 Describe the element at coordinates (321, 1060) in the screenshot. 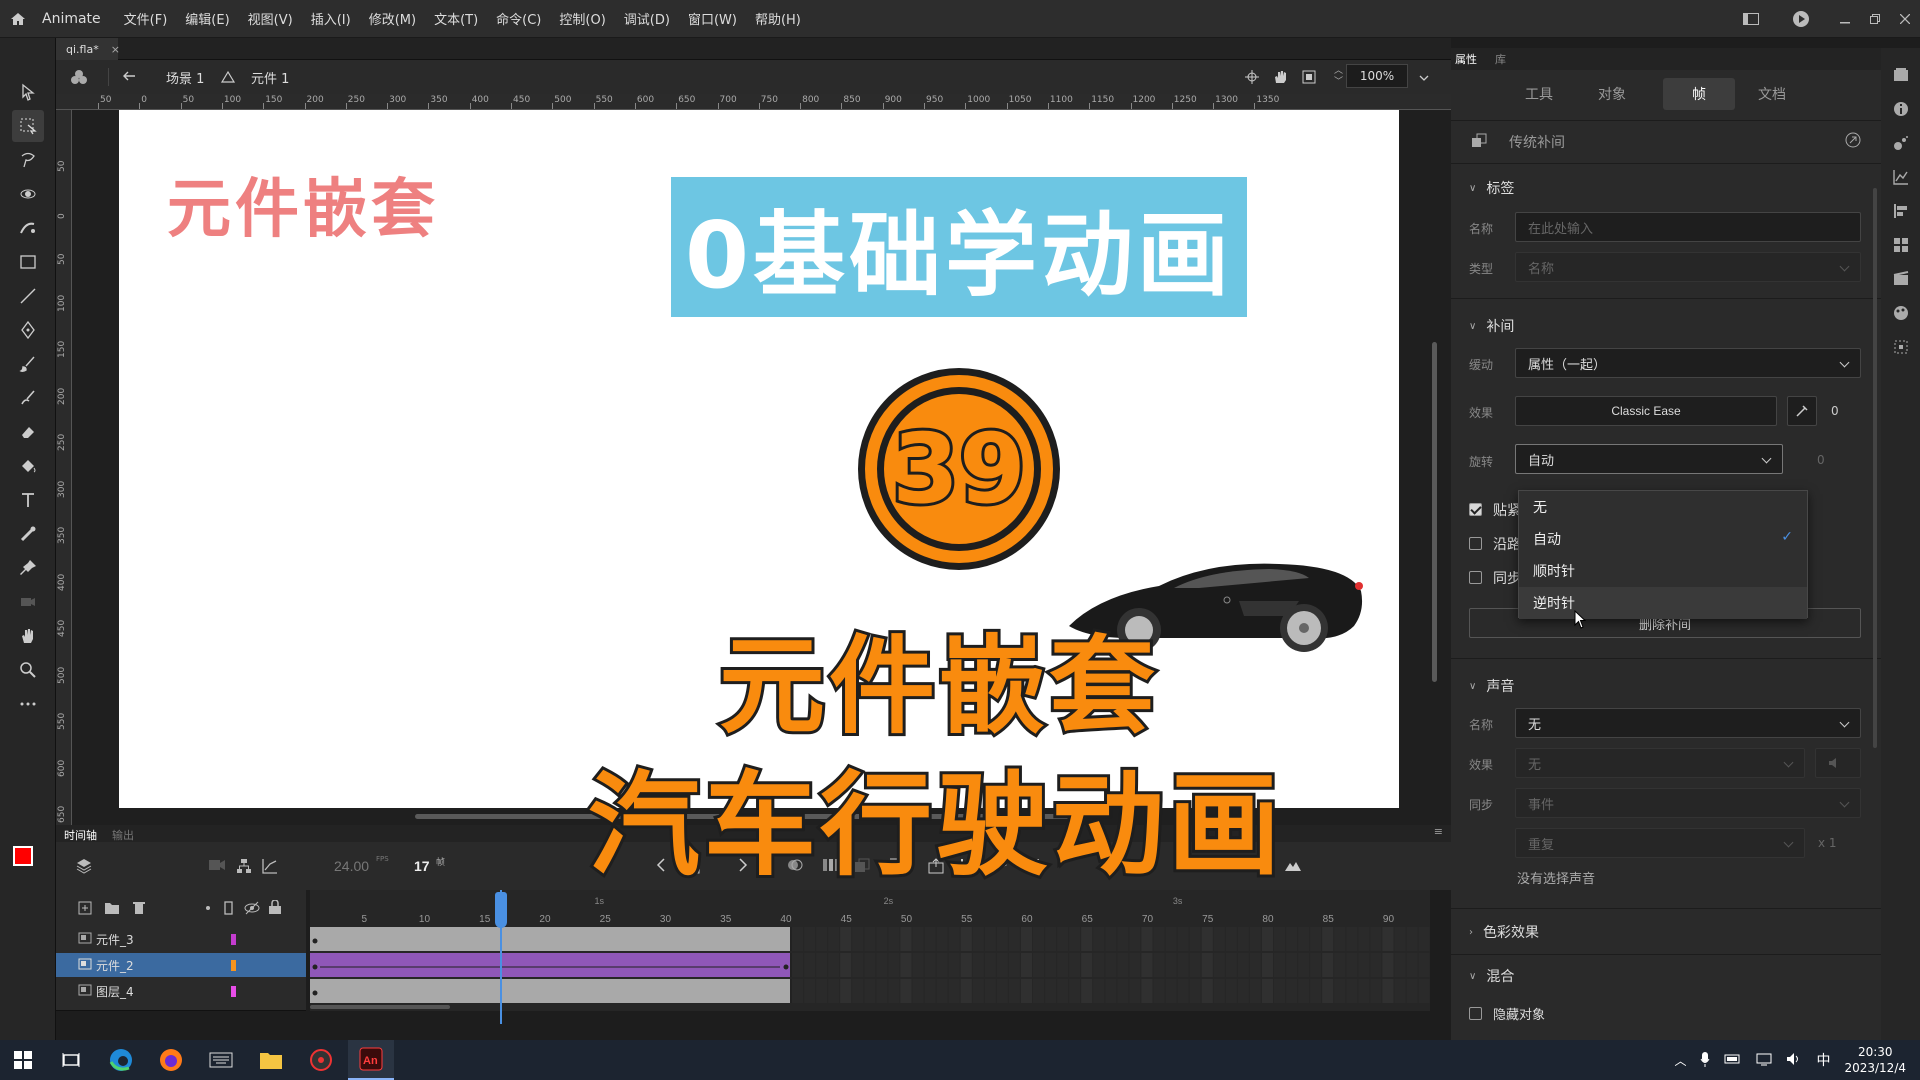

I see `app-icon` at that location.